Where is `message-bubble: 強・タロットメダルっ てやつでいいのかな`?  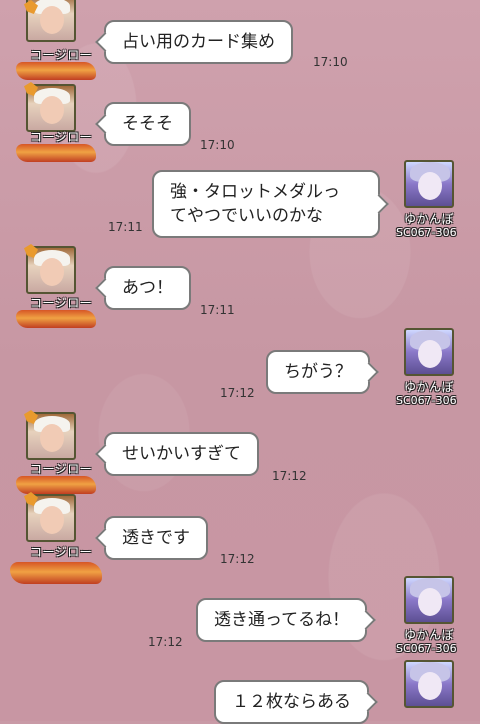 message-bubble: 強・タロットメダルっ てやつでいいのかな is located at coordinates (266, 204).